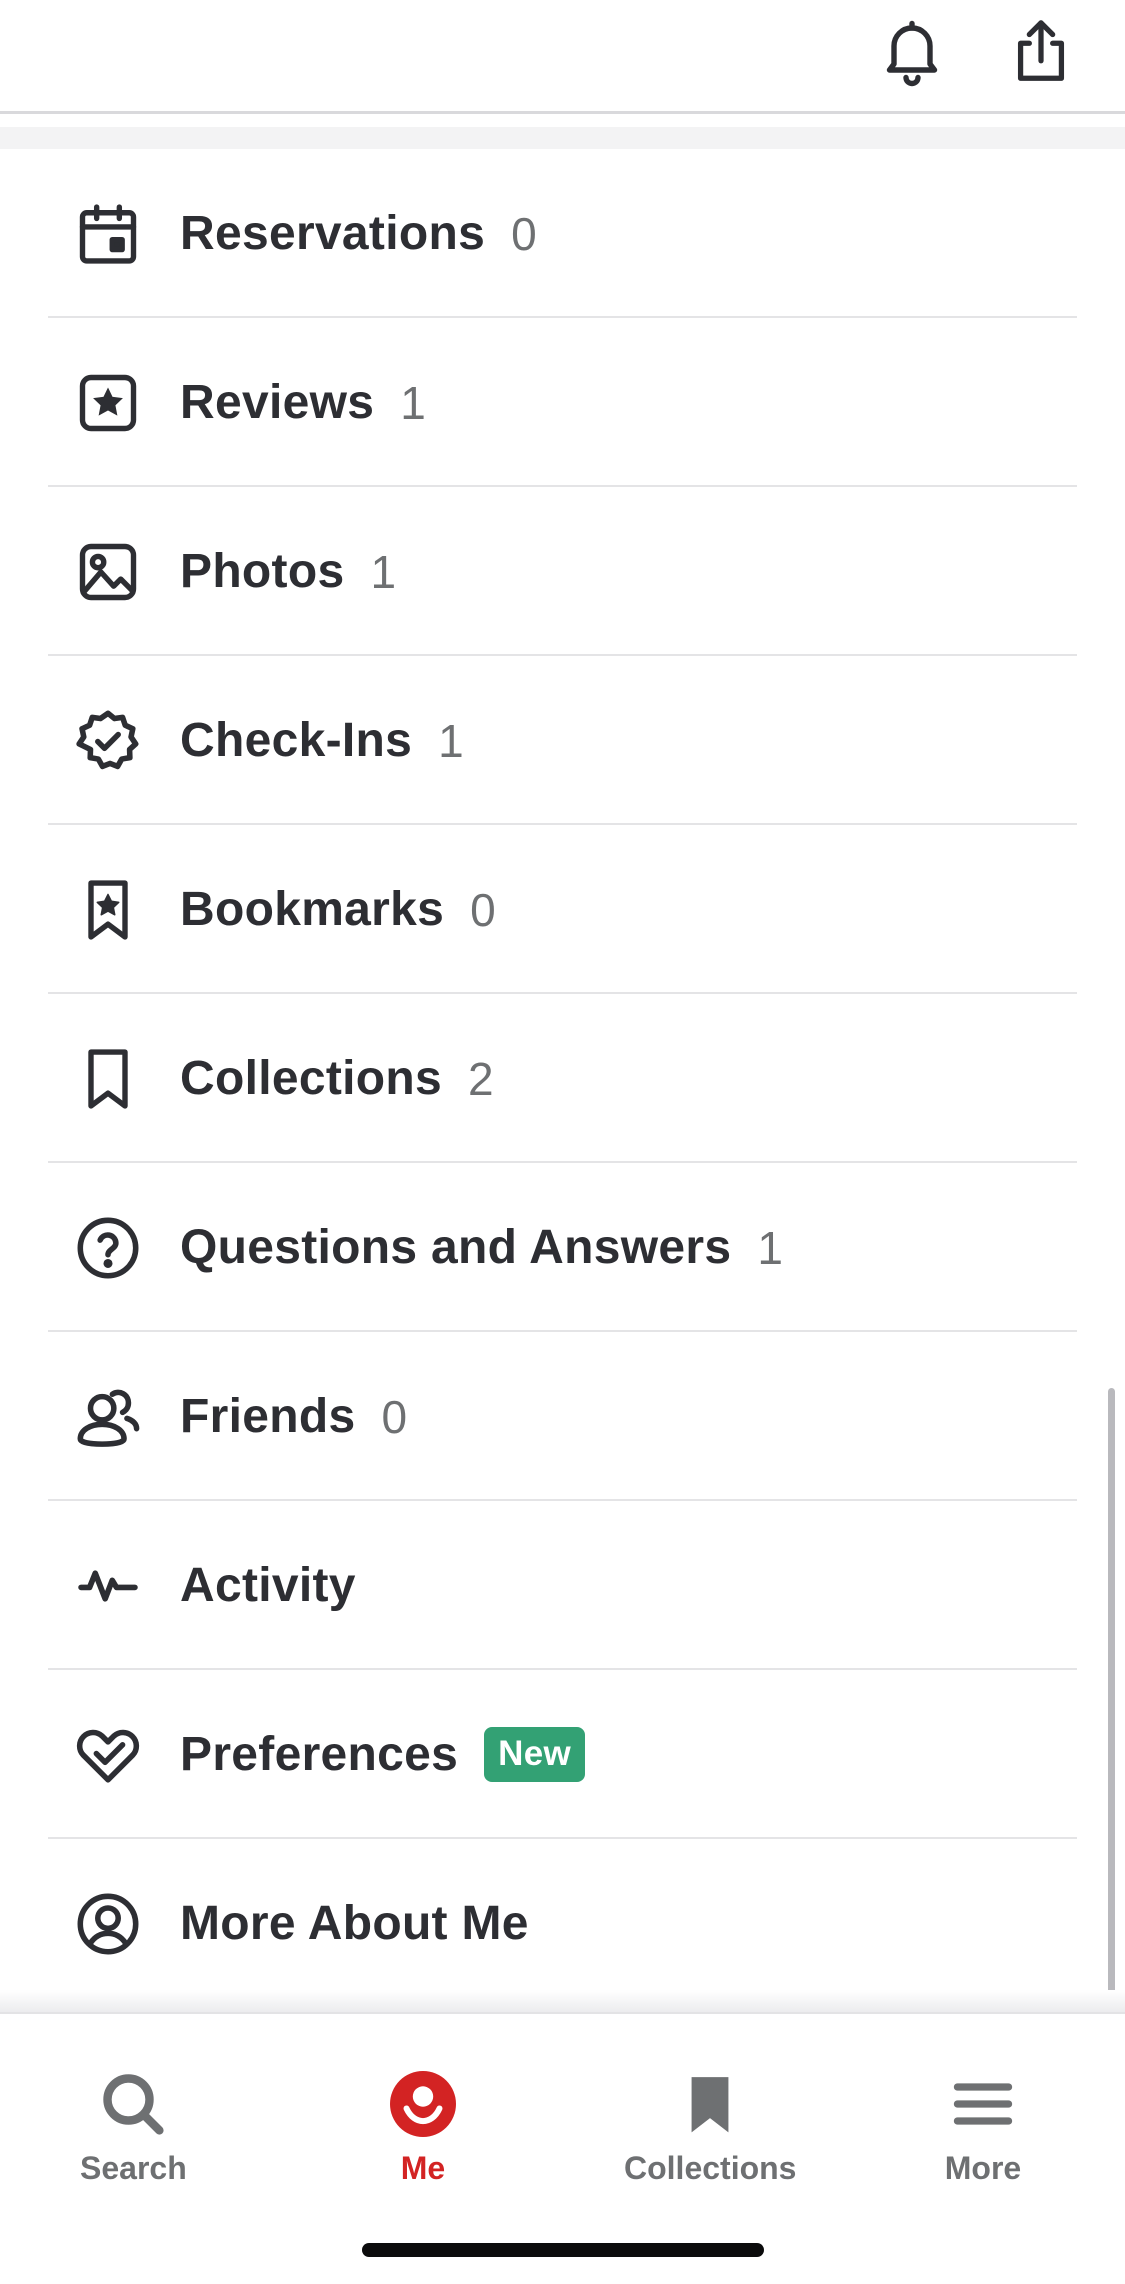 Image resolution: width=1125 pixels, height=2284 pixels. Describe the element at coordinates (268, 1585) in the screenshot. I see `menu-item-label: Activity` at that location.